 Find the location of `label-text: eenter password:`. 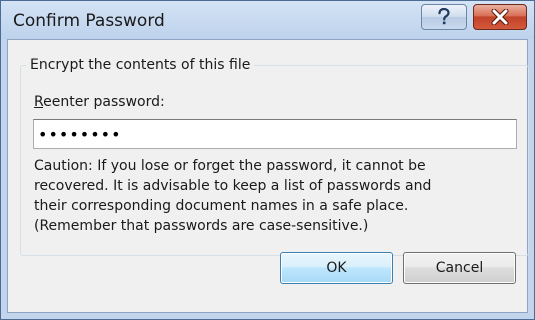

label-text: eenter password: is located at coordinates (104, 102).